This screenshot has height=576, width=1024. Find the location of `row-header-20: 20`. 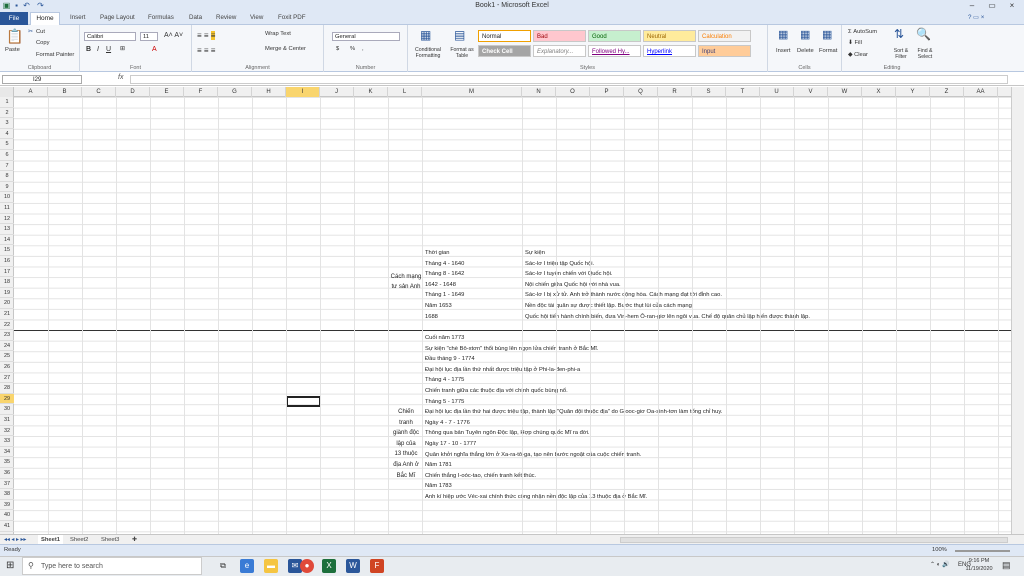

row-header-20: 20 is located at coordinates (7, 303).